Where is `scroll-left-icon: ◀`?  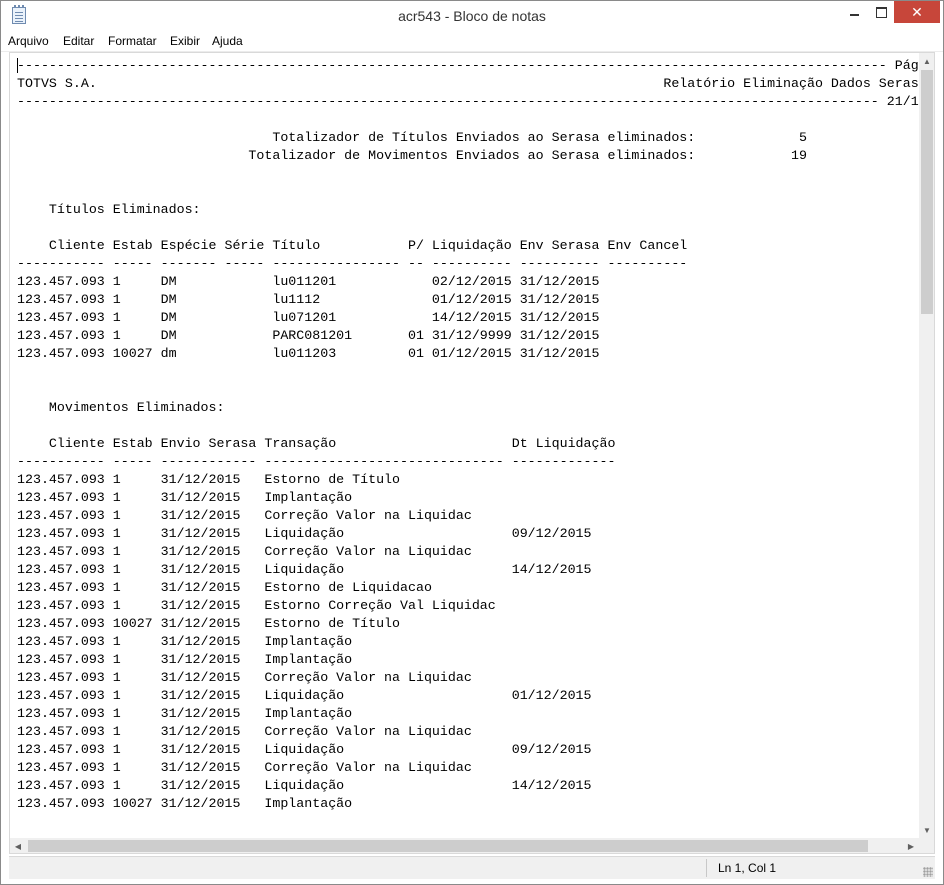
scroll-left-icon: ◀ is located at coordinates (18, 845).